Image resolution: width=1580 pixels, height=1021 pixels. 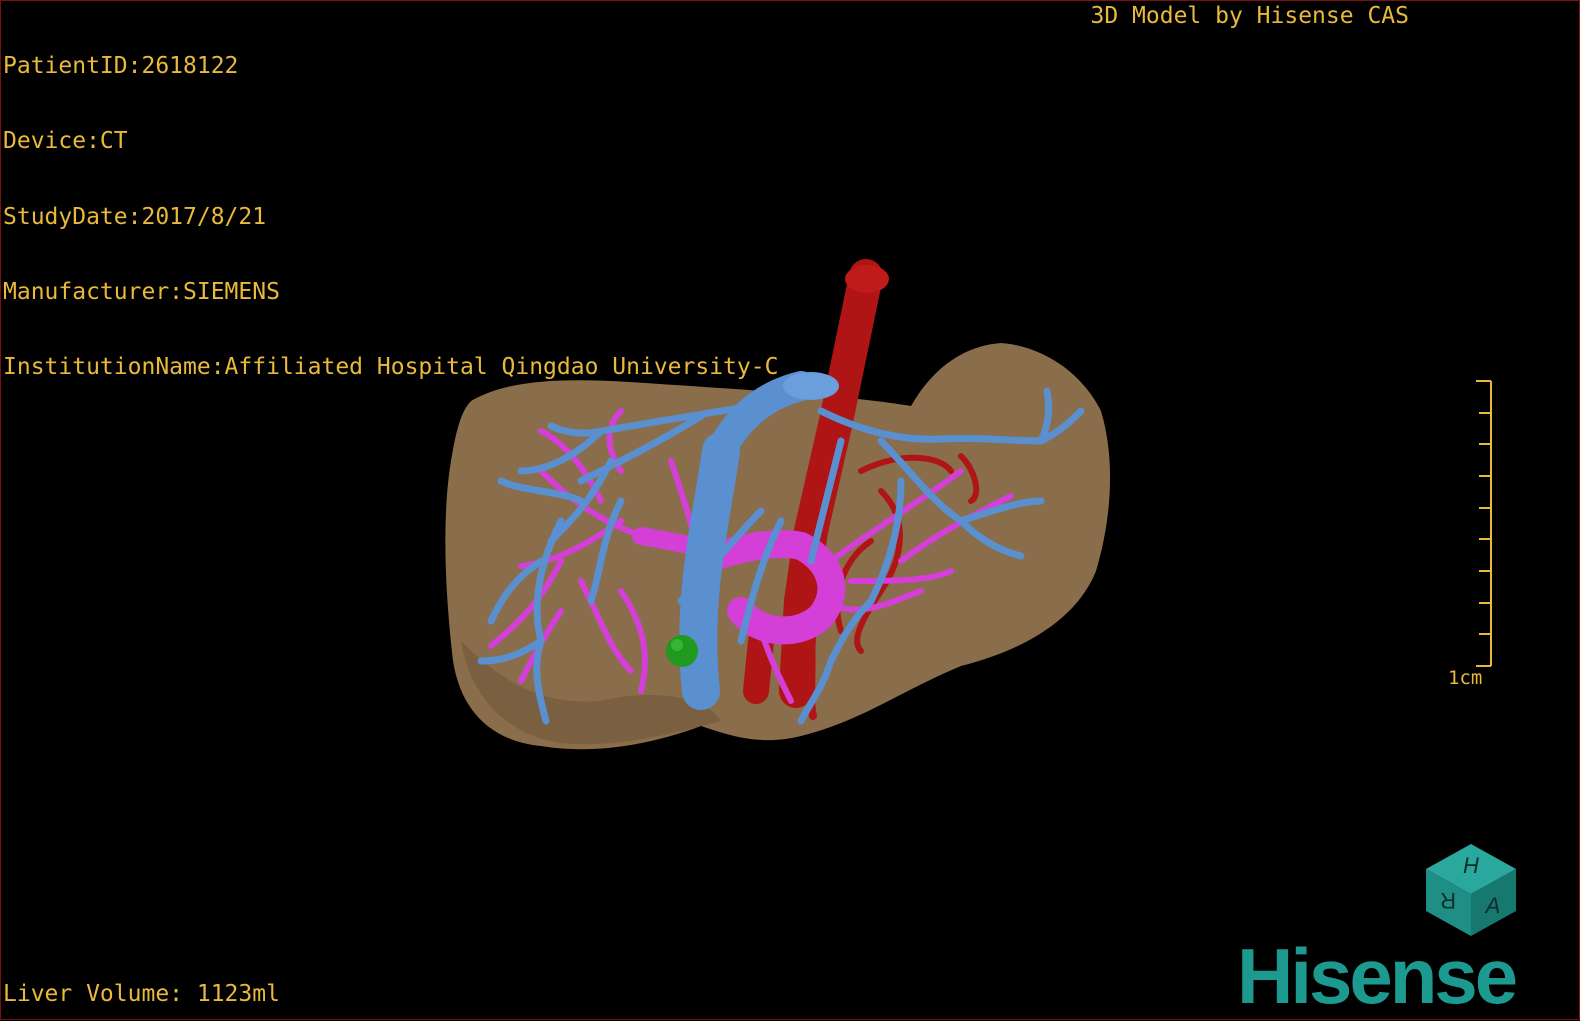 What do you see at coordinates (1471, 865) in the screenshot?
I see `cube-face-h: H` at bounding box center [1471, 865].